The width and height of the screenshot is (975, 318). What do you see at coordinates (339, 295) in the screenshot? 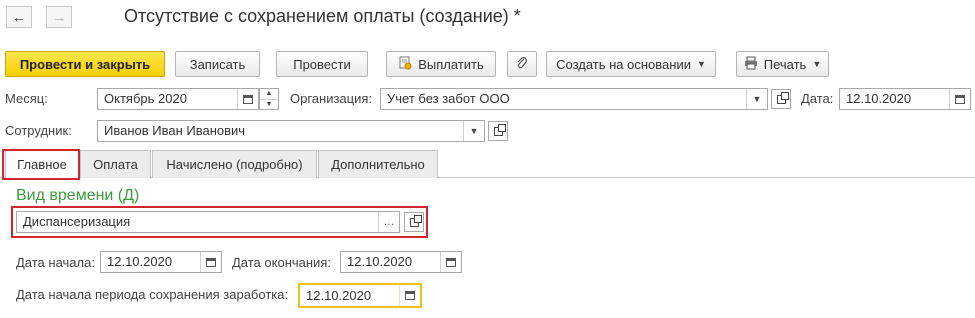
I see `period-start-value: 12.10.2020` at bounding box center [339, 295].